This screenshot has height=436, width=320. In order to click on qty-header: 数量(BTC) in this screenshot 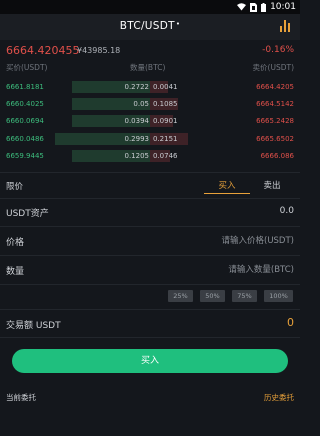, I will do `click(148, 67)`.